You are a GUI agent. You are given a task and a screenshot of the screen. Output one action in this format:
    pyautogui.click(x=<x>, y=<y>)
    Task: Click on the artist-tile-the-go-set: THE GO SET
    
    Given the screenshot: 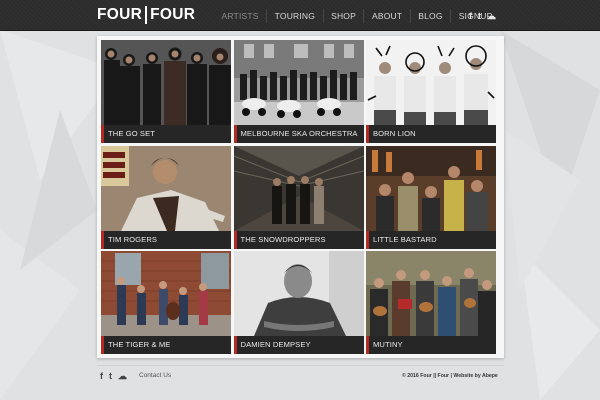 What is the action you would take?
    pyautogui.click(x=166, y=91)
    